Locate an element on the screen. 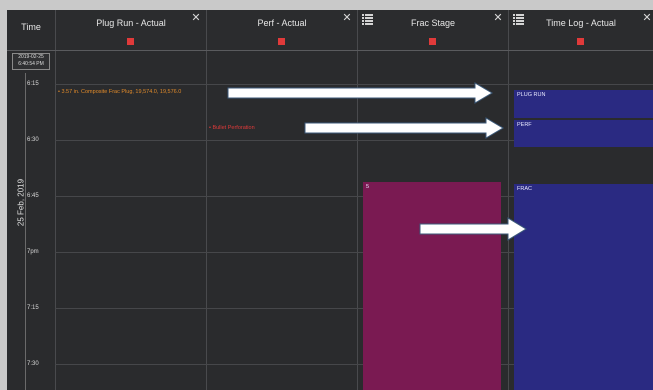  time-label-715: 7:15 is located at coordinates (33, 308).